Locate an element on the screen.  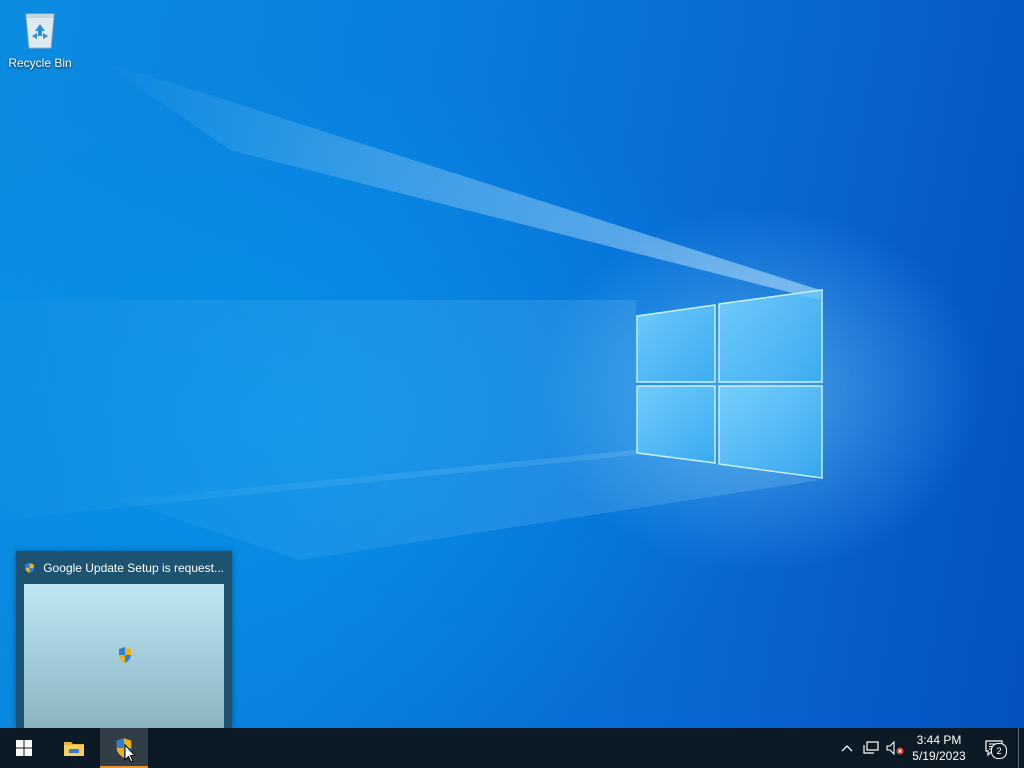
recycle-bin-icon is located at coordinates (40, 31).